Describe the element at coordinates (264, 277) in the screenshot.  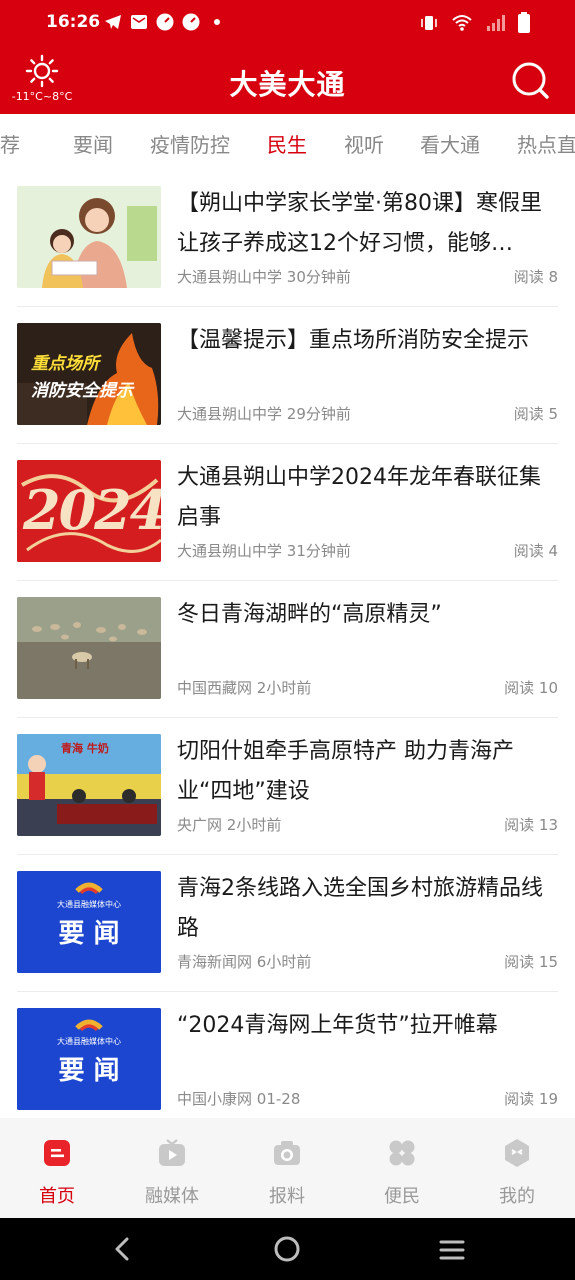
I see `news-source: 大通县朔山中学 30分钟前` at that location.